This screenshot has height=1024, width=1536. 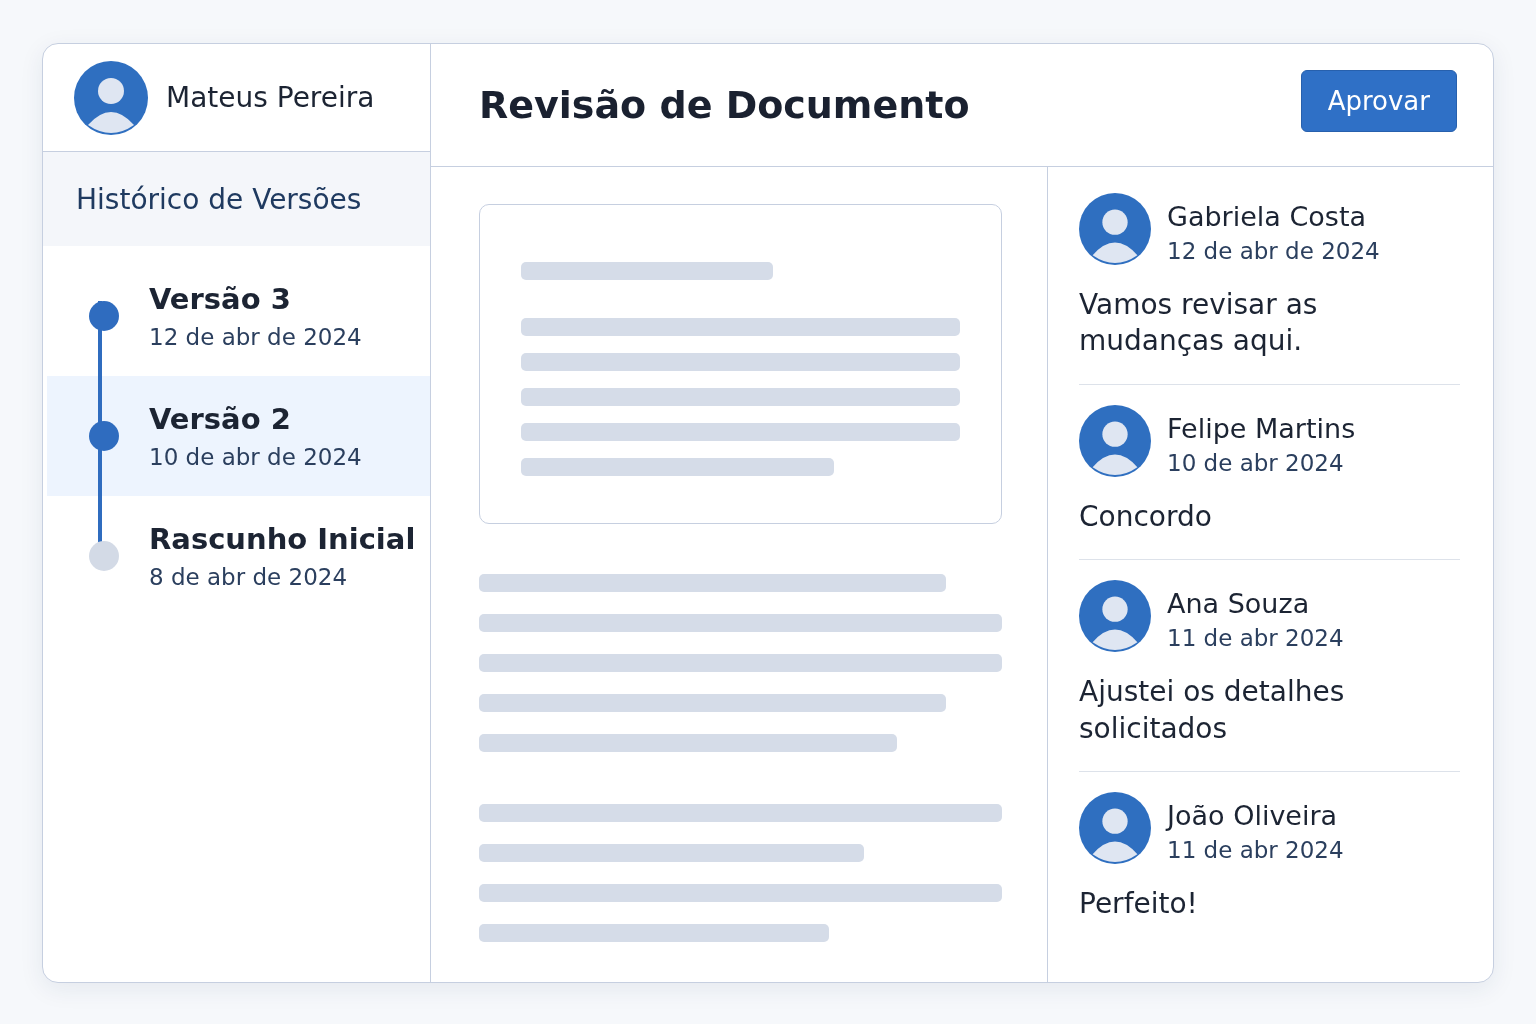 What do you see at coordinates (1378, 101) in the screenshot?
I see `approve-button: Aprovar` at bounding box center [1378, 101].